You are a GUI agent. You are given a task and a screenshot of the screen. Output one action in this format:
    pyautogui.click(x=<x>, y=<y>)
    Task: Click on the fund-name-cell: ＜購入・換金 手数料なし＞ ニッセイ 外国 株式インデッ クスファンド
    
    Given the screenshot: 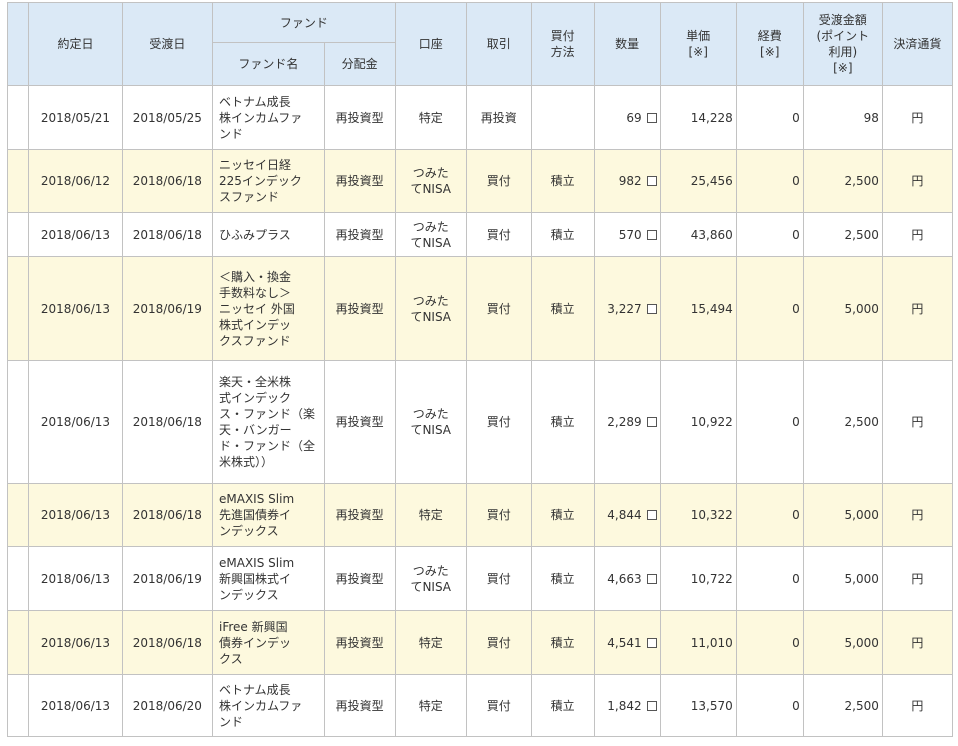 What is the action you would take?
    pyautogui.click(x=268, y=308)
    